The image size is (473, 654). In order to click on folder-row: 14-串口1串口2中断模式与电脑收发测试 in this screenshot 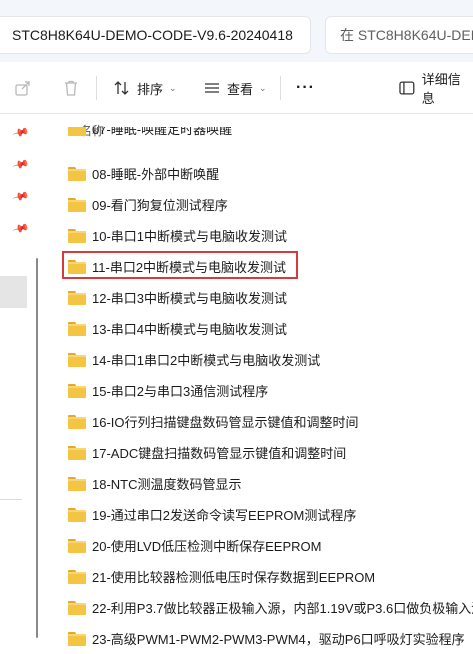, I will do `click(266, 359)`.